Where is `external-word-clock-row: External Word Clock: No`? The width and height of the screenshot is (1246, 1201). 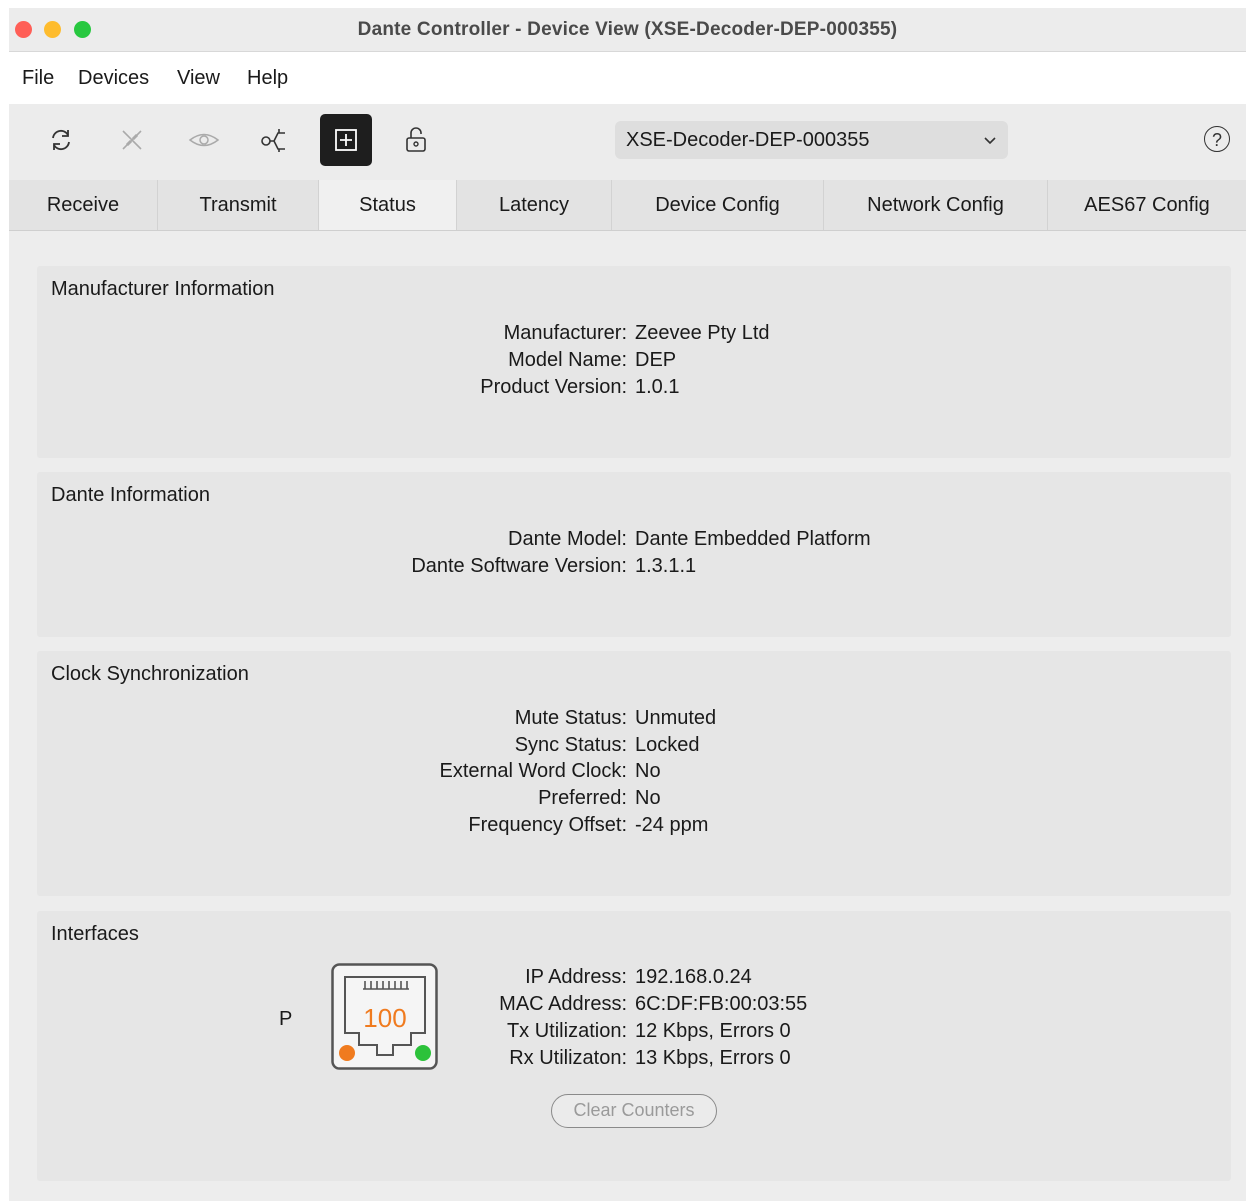 external-word-clock-row: External Word Clock: No is located at coordinates (634, 771).